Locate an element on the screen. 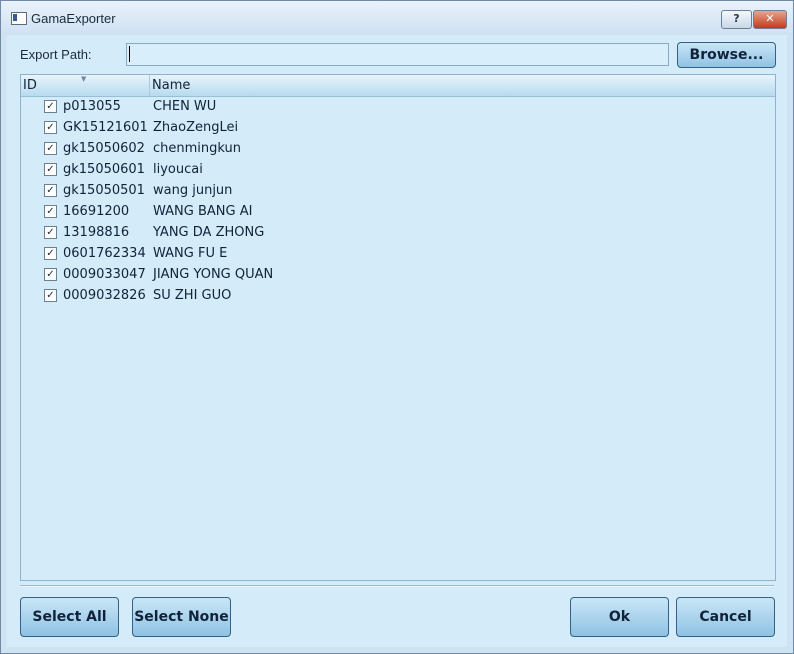  text-caret is located at coordinates (129, 54).